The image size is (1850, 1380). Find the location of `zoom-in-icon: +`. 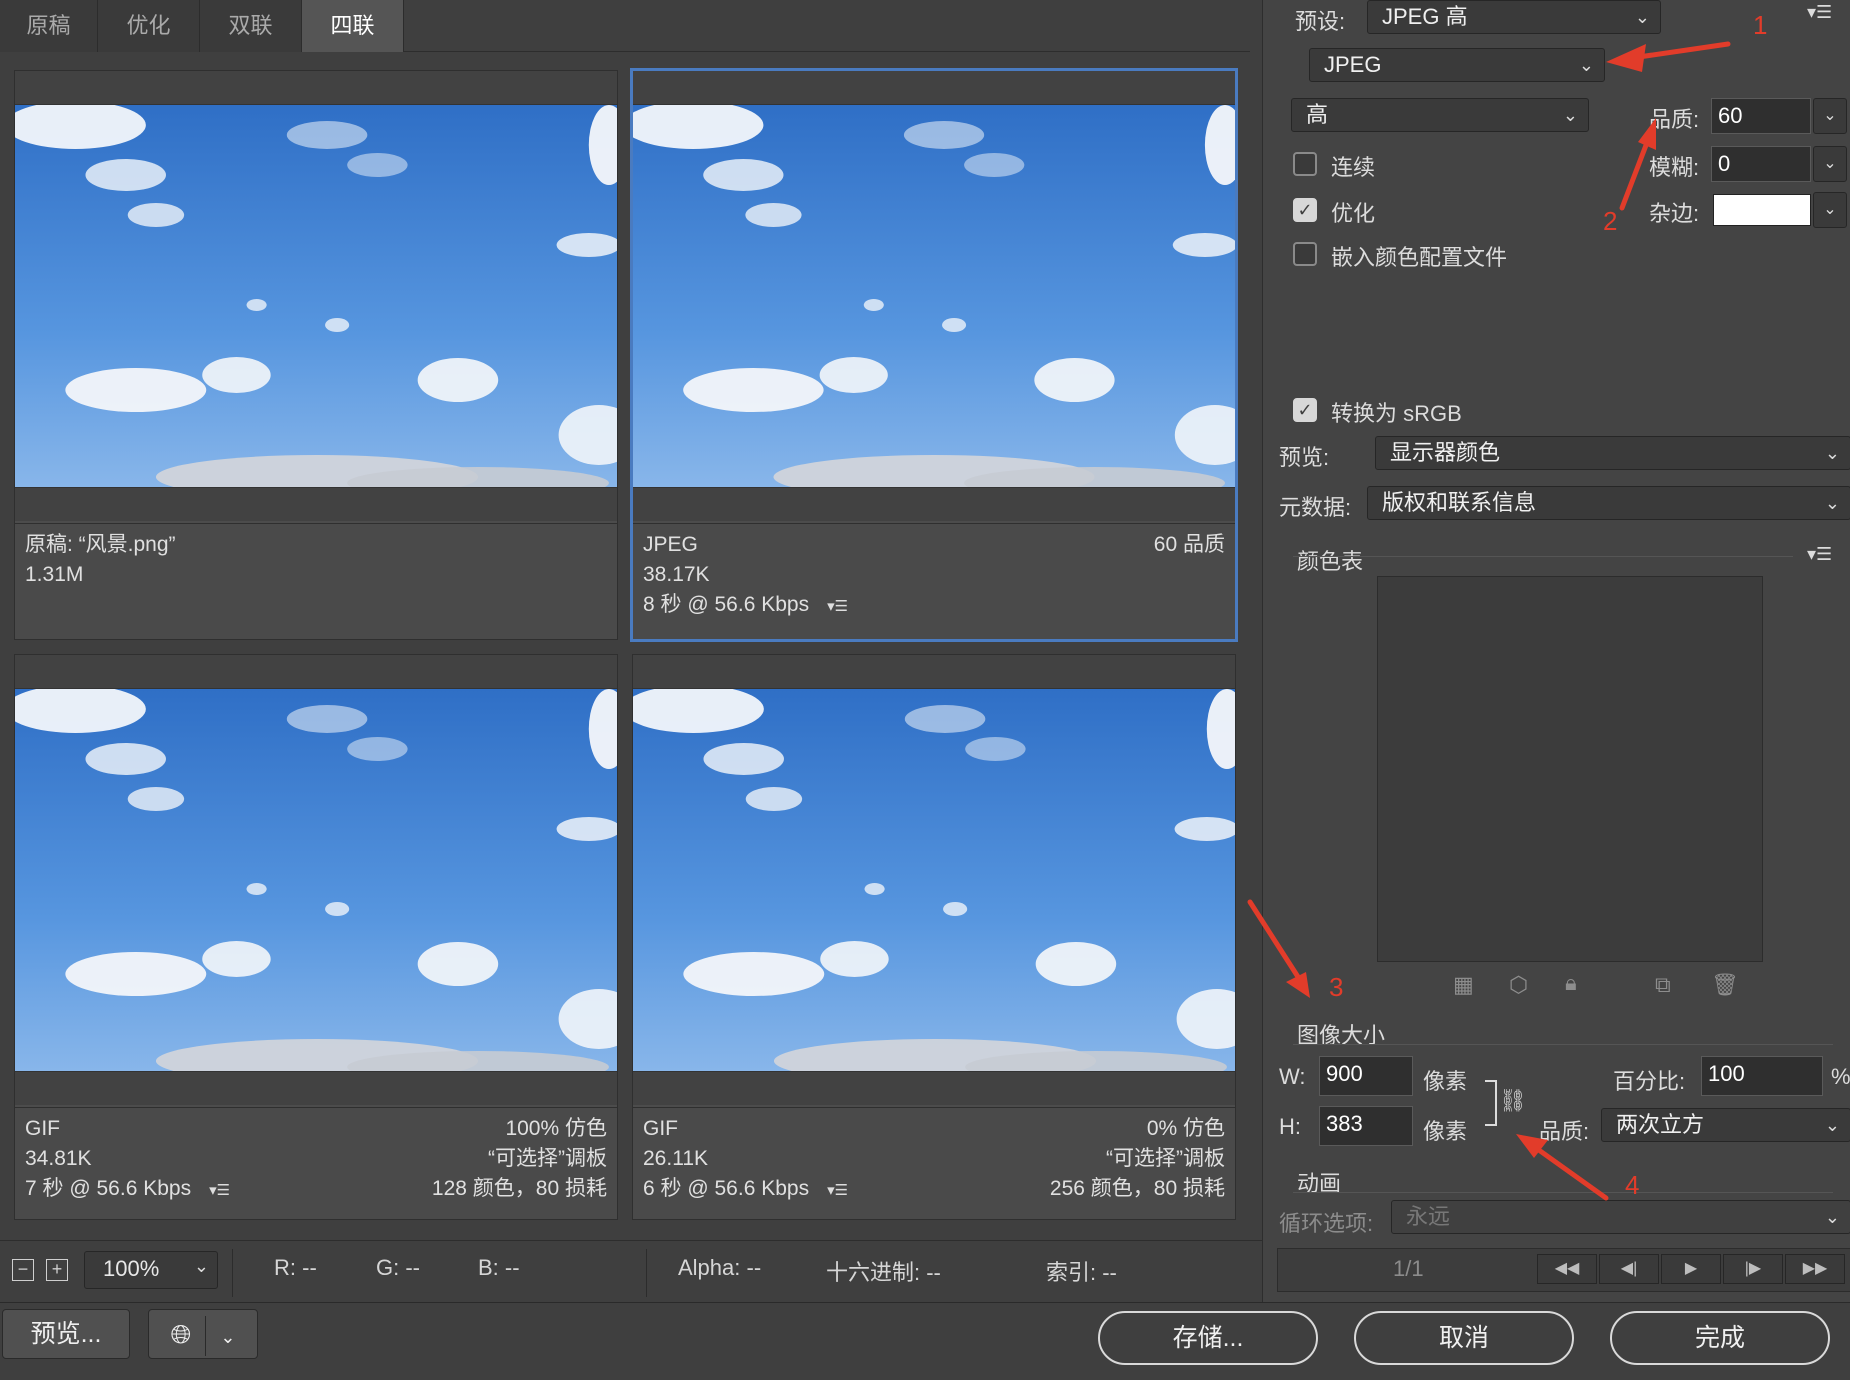

zoom-in-icon: + is located at coordinates (57, 1270).